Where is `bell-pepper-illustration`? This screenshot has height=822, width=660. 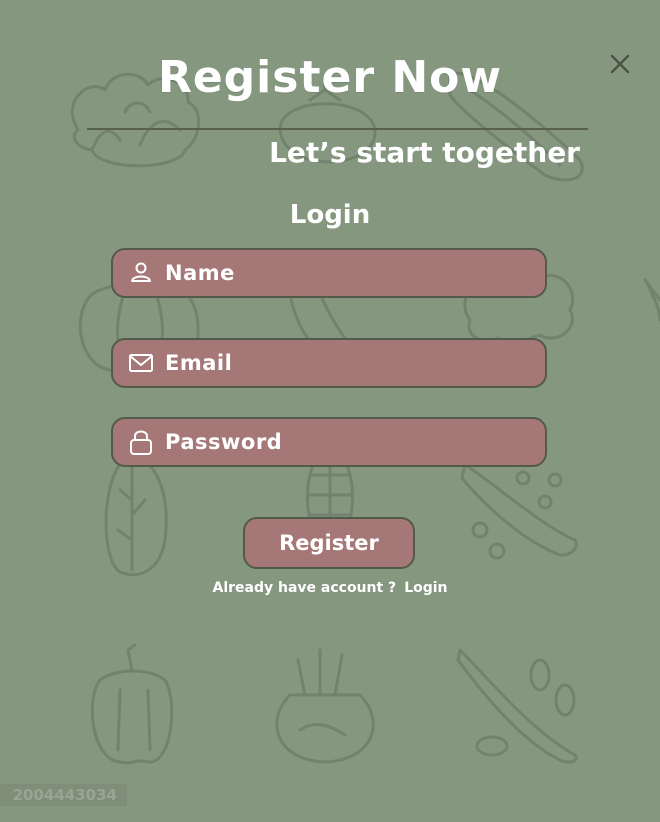
bell-pepper-illustration is located at coordinates (132, 704).